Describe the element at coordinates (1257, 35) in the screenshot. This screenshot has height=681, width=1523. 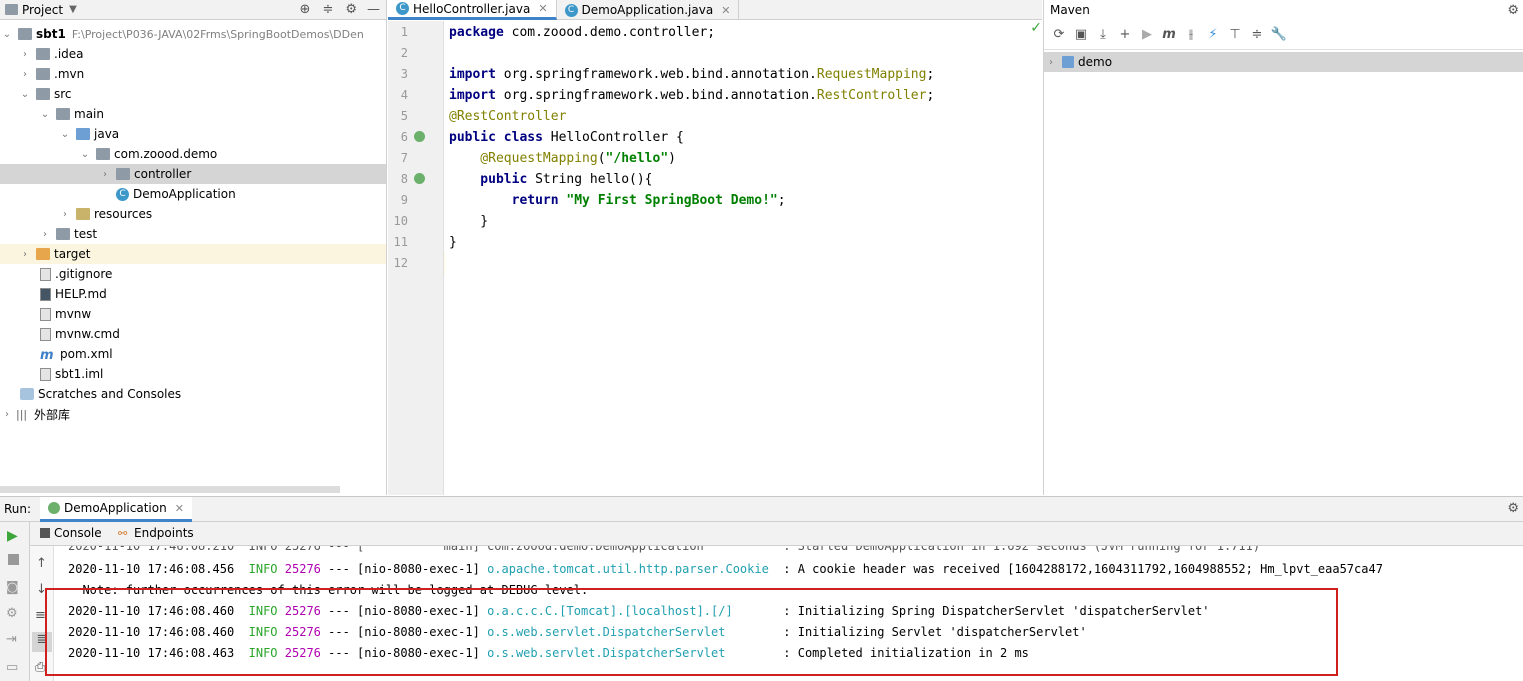
I see `collapse-all-icon: ≑` at that location.